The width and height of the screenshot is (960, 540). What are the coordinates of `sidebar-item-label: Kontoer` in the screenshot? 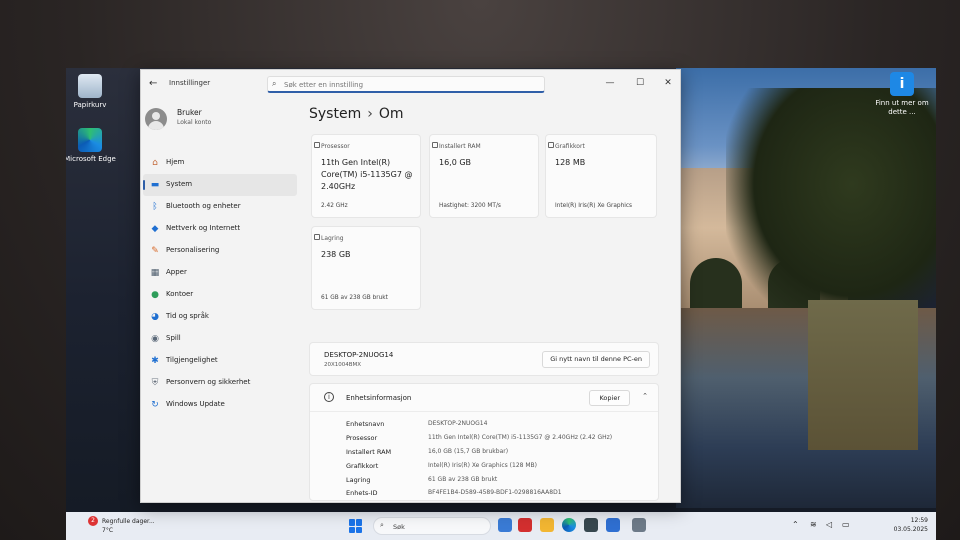 It's located at (180, 294).